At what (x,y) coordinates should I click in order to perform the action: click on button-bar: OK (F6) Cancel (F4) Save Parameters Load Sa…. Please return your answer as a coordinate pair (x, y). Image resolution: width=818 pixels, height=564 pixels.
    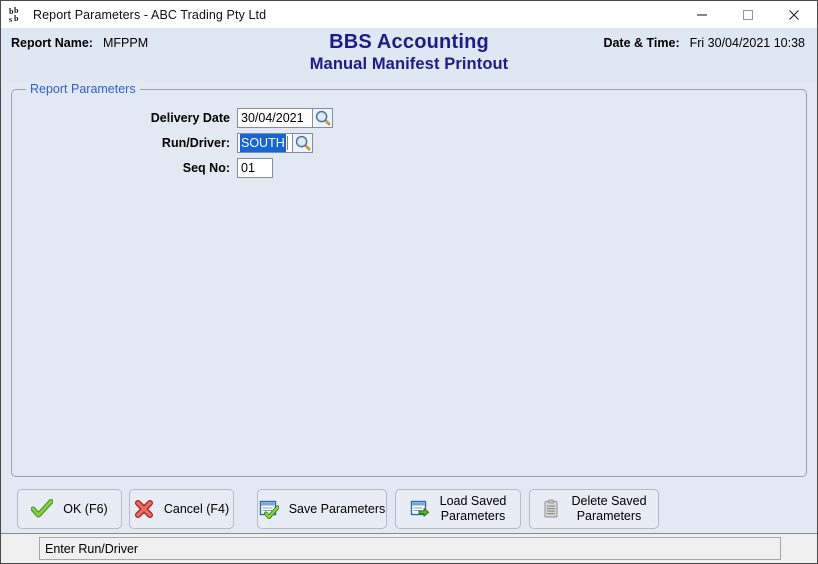
    Looking at the image, I should click on (409, 509).